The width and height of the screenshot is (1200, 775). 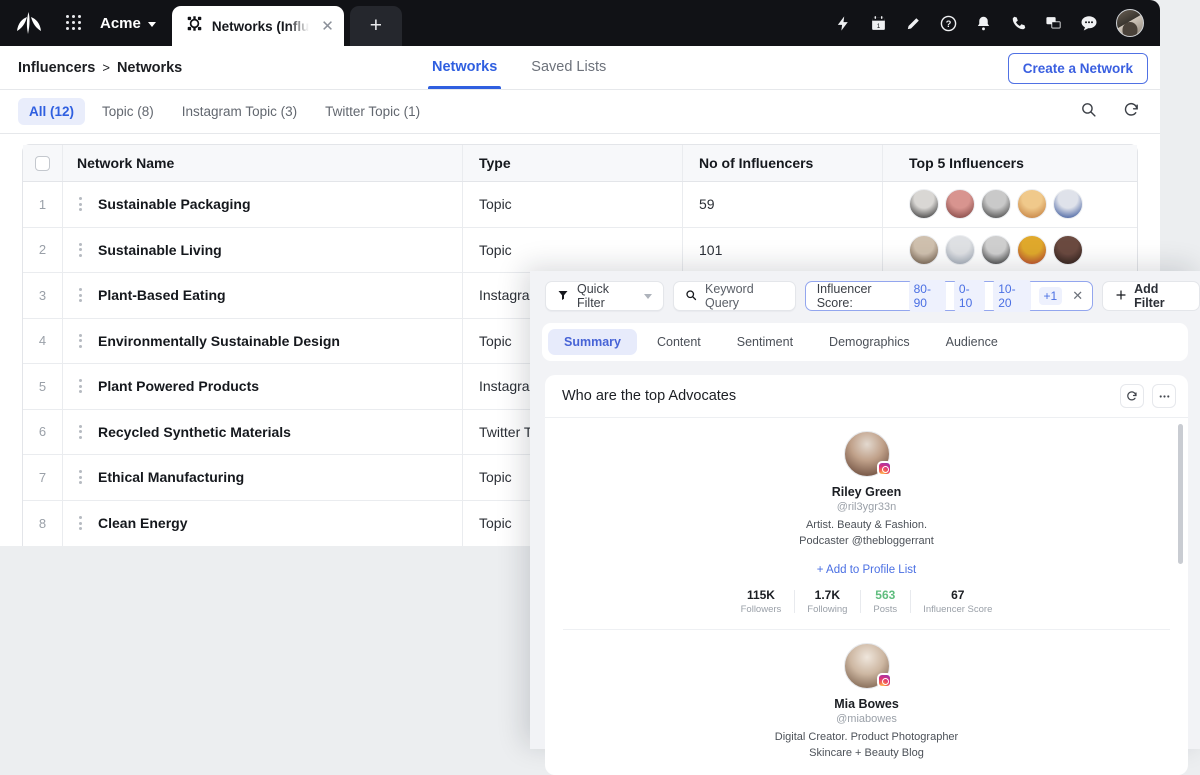 What do you see at coordinates (927, 296) in the screenshot?
I see `score-value-0: 80-90` at bounding box center [927, 296].